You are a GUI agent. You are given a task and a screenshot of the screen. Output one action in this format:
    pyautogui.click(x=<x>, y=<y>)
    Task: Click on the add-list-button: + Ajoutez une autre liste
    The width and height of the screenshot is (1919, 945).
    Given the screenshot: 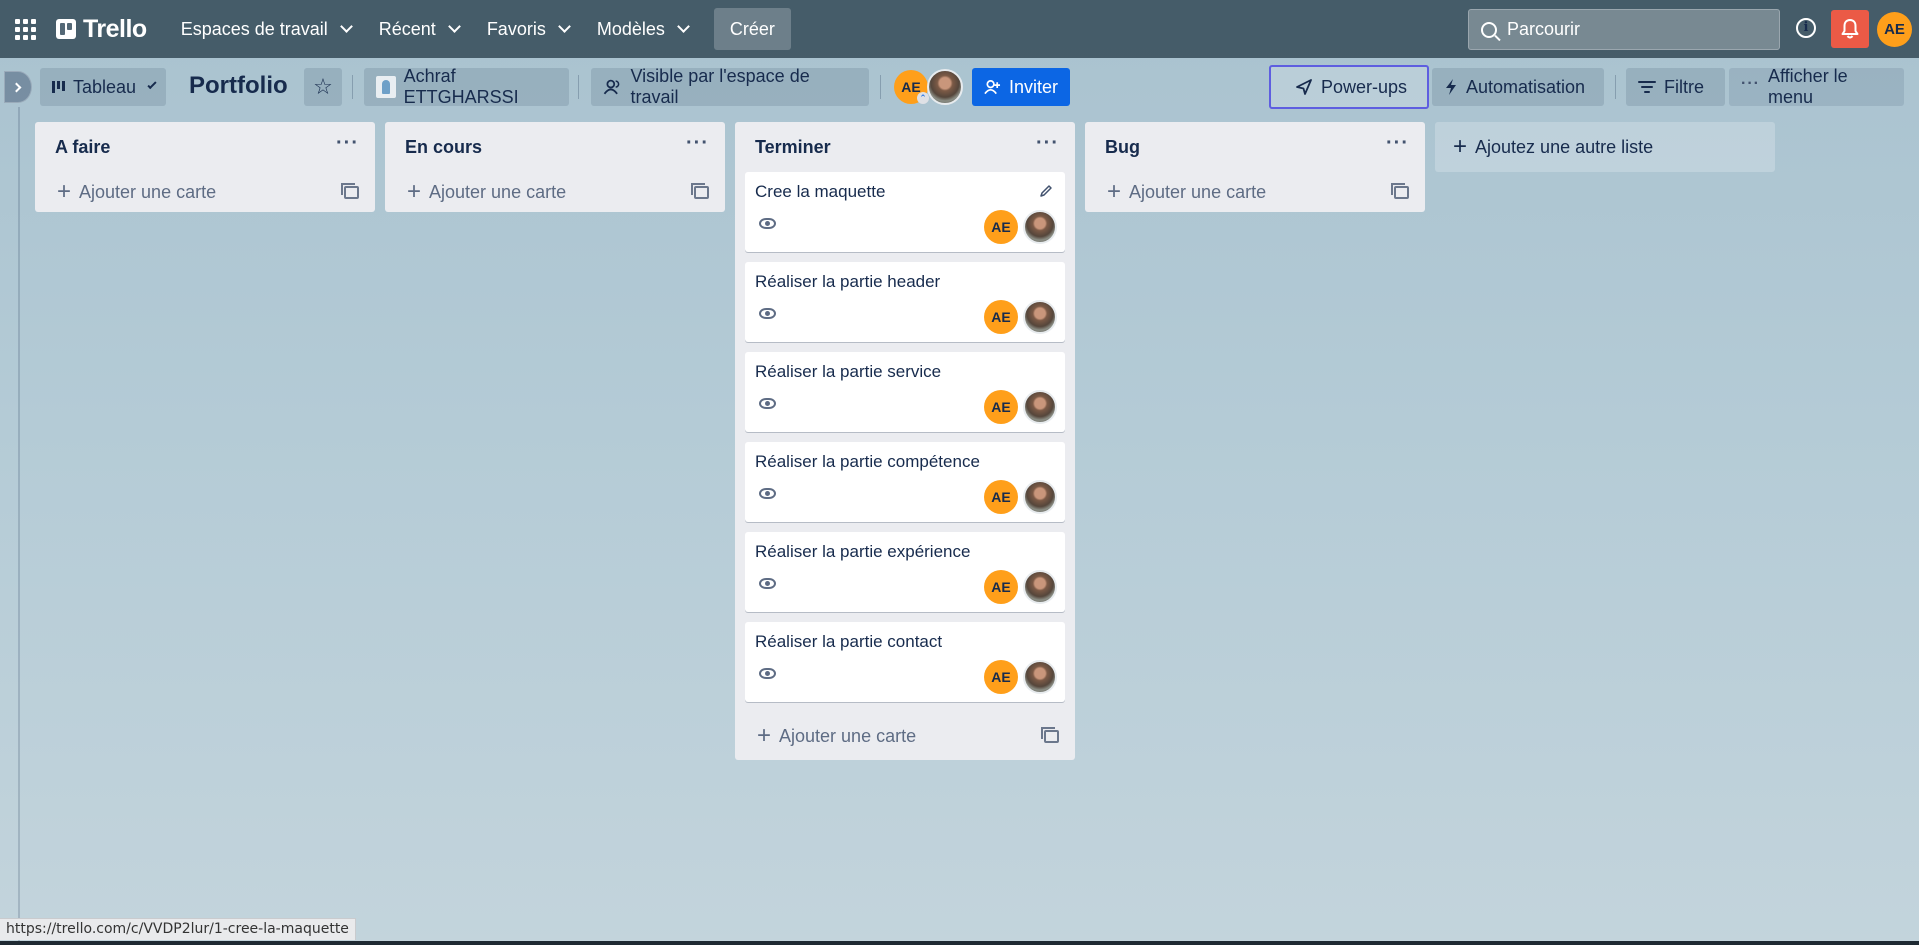 What is the action you would take?
    pyautogui.click(x=1605, y=147)
    